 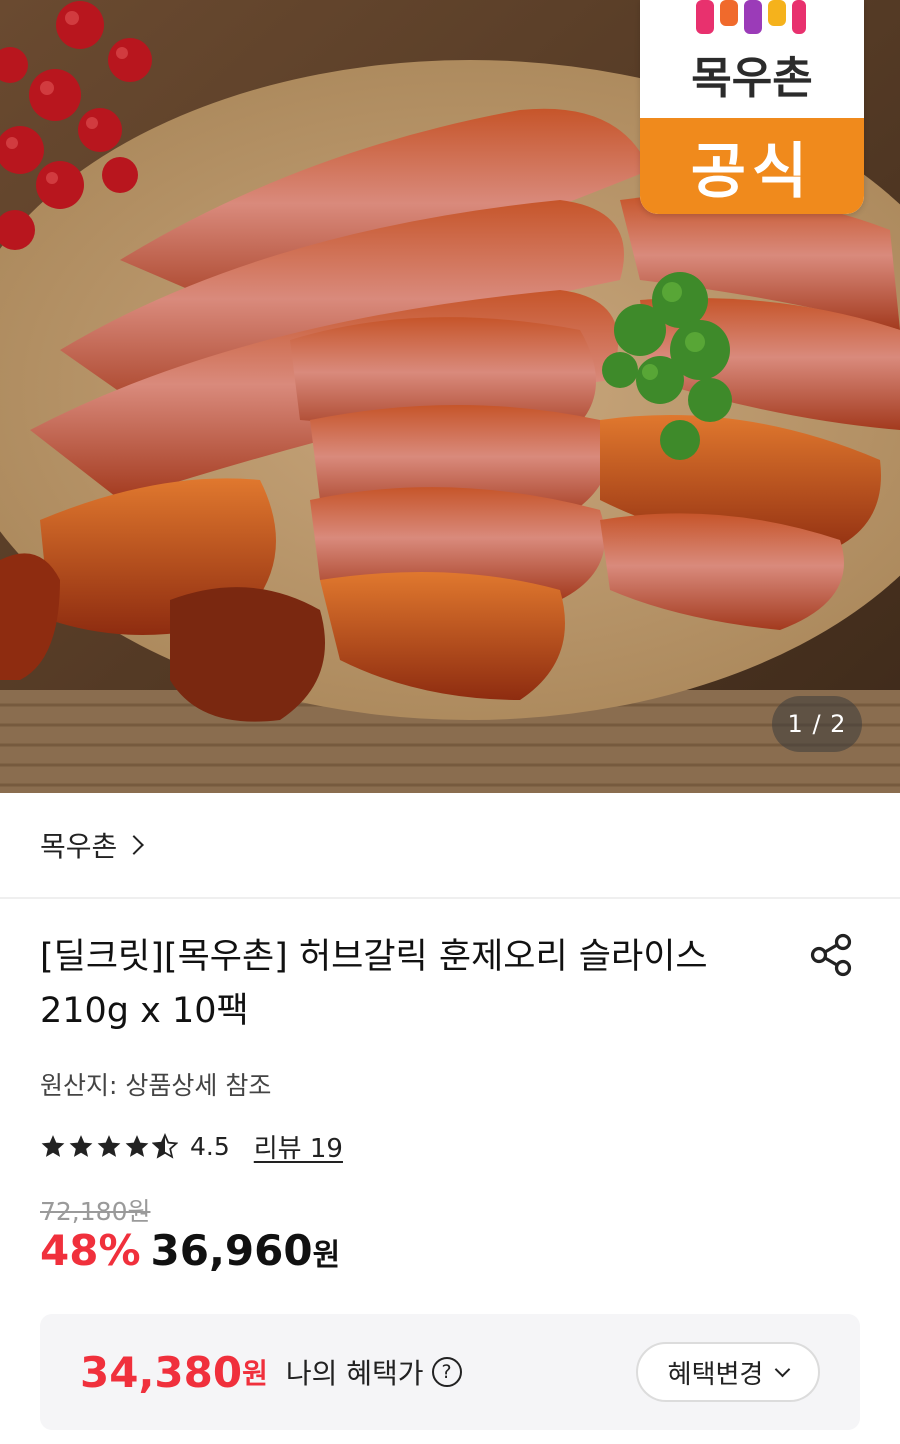 I want to click on chevron-down-icon, so click(x=783, y=1369).